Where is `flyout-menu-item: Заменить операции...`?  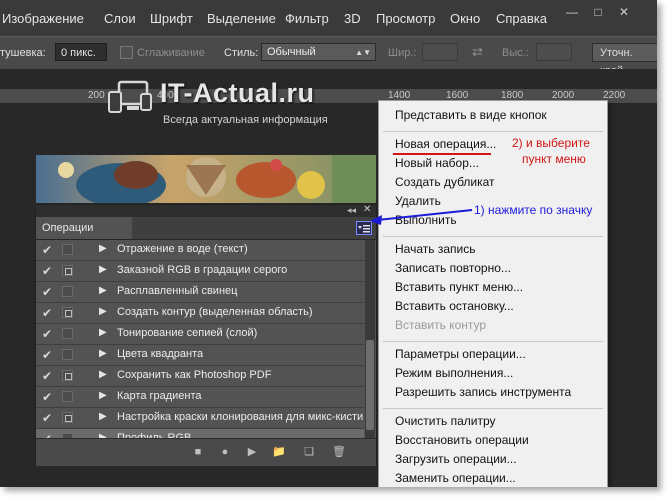
flyout-menu-item: Заменить операции... is located at coordinates (455, 478).